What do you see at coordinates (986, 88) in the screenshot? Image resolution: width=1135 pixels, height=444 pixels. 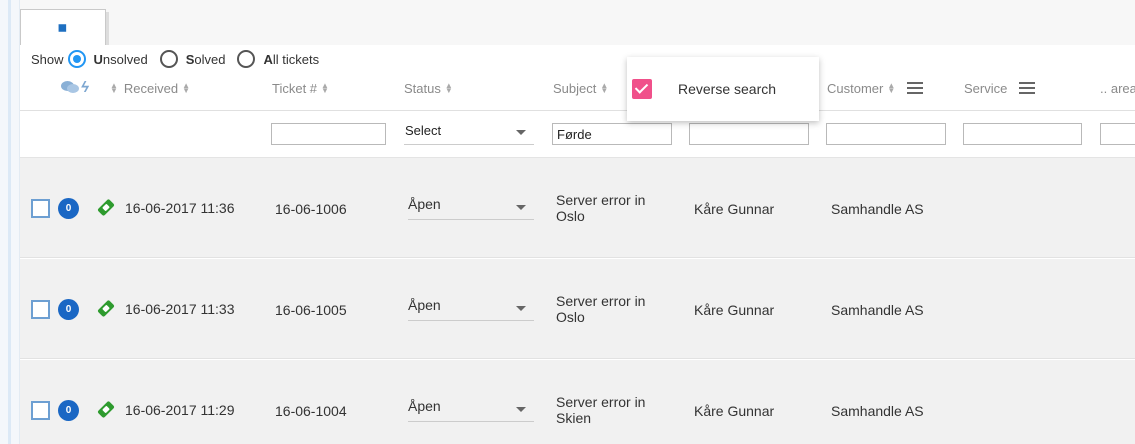 I see `column-label-service: Service` at bounding box center [986, 88].